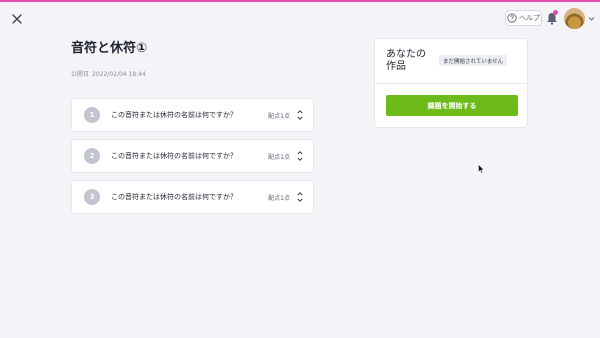 The width and height of the screenshot is (600, 338). Describe the element at coordinates (512, 18) in the screenshot. I see `help-icon` at that location.